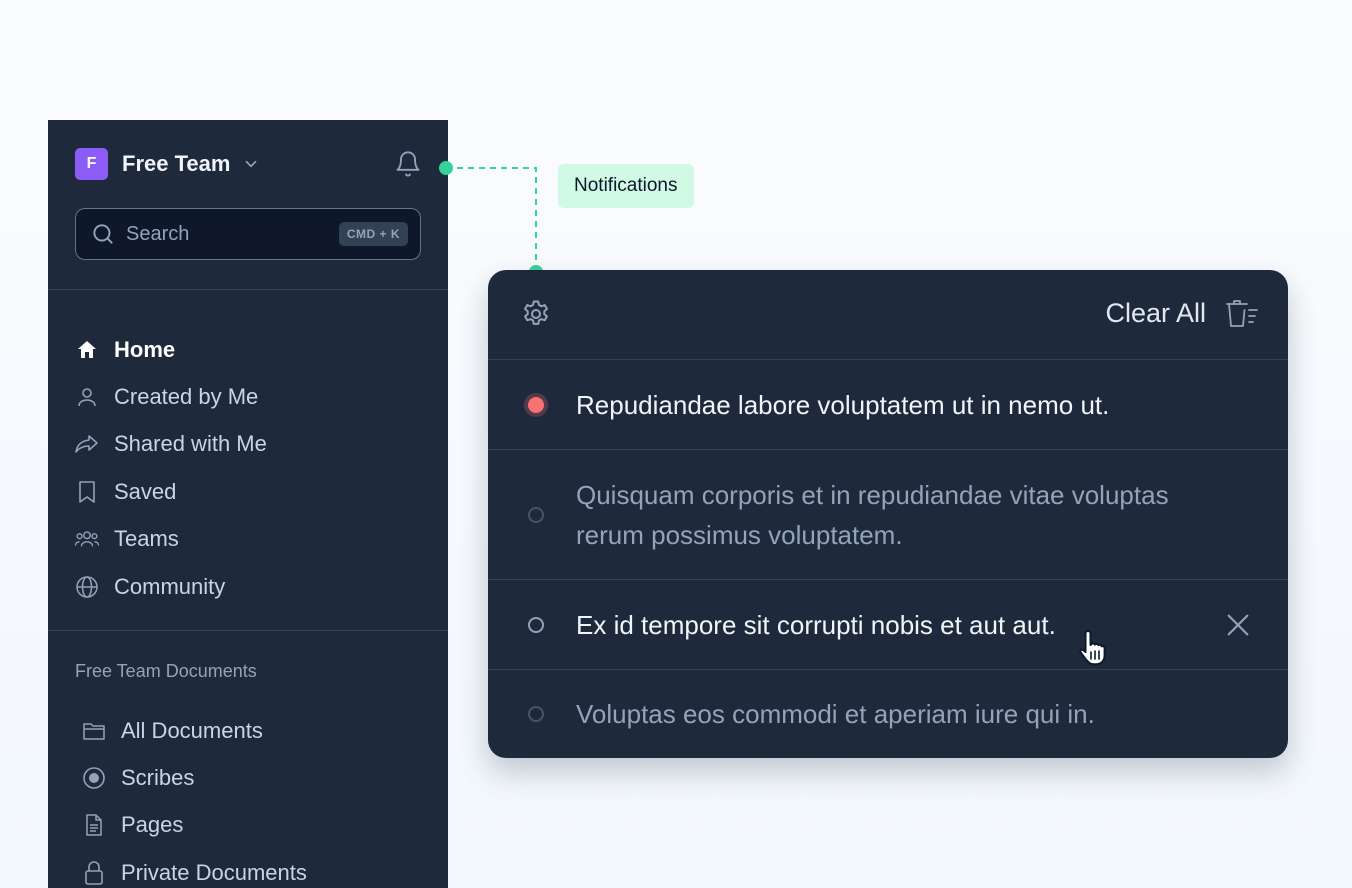 Image resolution: width=1352 pixels, height=888 pixels. I want to click on notifications-callout: Notifications, so click(626, 186).